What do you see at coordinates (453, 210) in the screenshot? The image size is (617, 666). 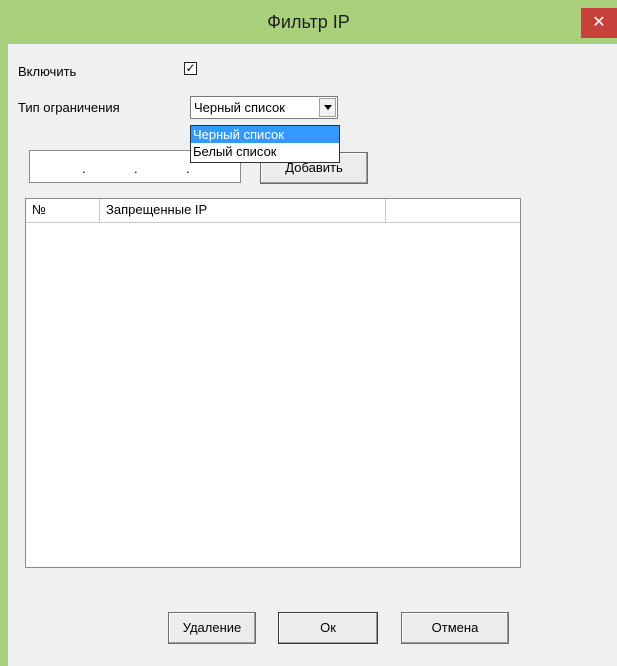 I see `column-header-extra` at bounding box center [453, 210].